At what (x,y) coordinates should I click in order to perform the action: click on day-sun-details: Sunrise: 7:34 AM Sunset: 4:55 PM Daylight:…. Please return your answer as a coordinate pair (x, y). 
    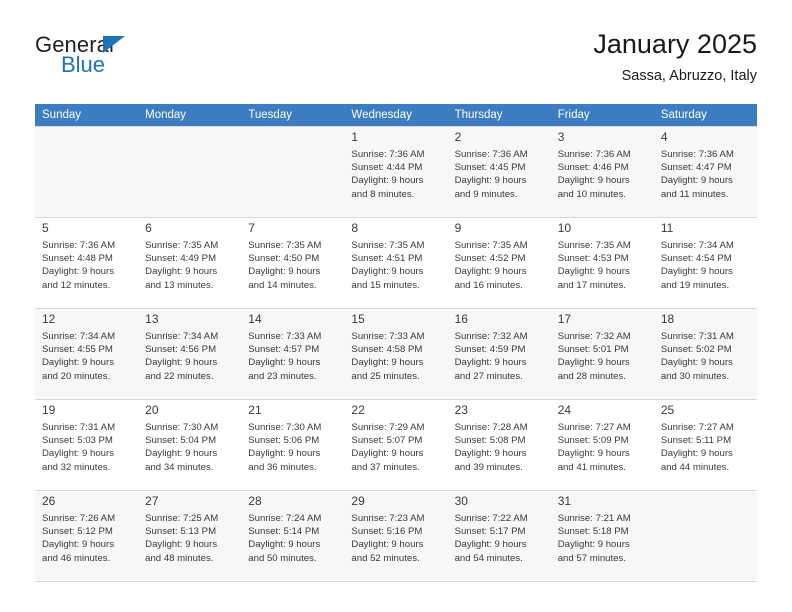
    Looking at the image, I should click on (87, 356).